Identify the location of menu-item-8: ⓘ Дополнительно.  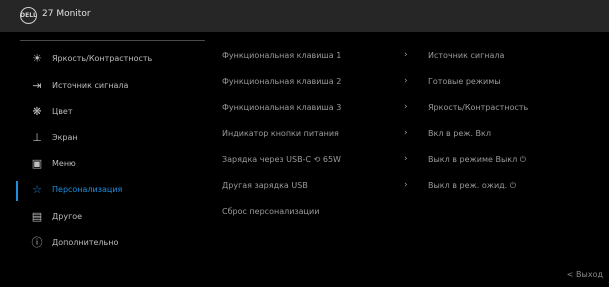
(102, 244).